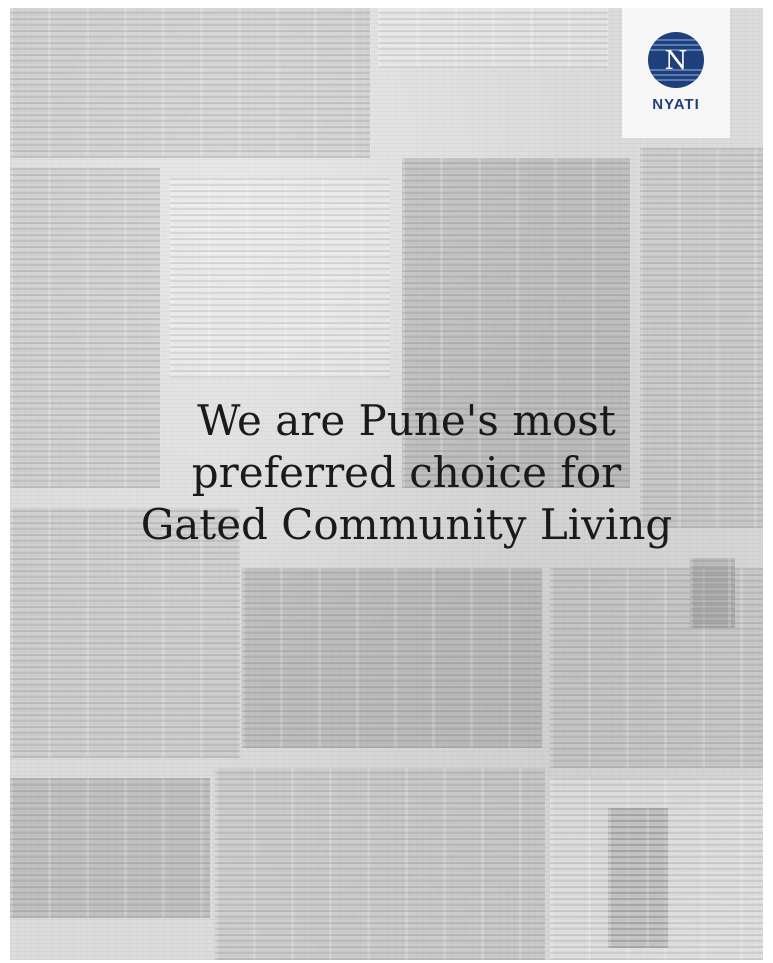 Image resolution: width=773 pixels, height=963 pixels. I want to click on logo-letter: N, so click(676, 61).